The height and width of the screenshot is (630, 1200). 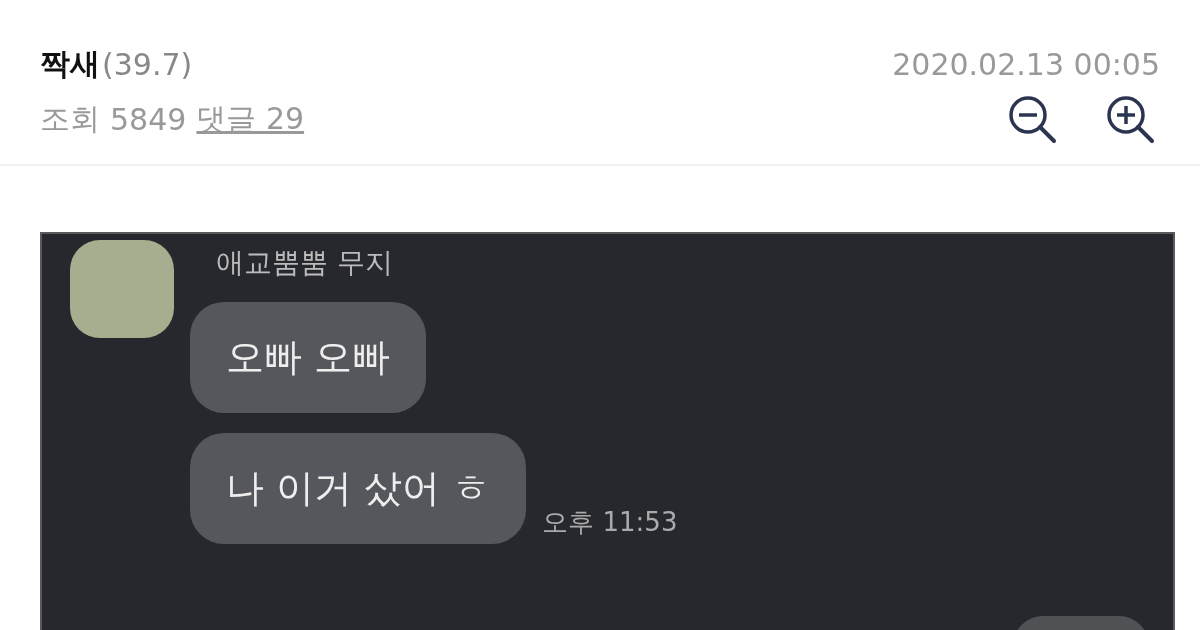 What do you see at coordinates (610, 522) in the screenshot?
I see `message-time: 오후 11:53` at bounding box center [610, 522].